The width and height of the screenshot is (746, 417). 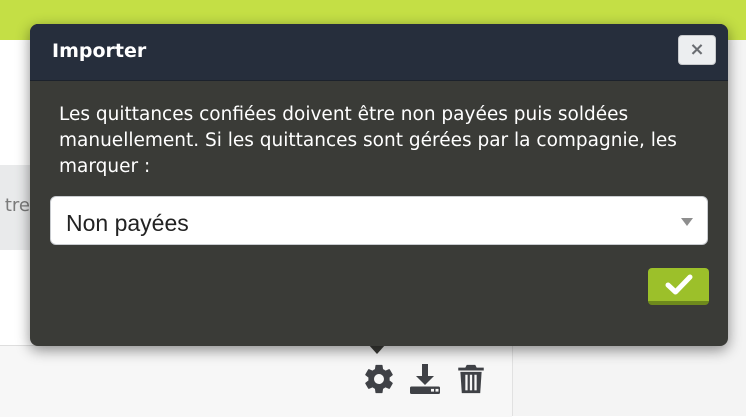 I want to click on download-button, so click(x=425, y=379).